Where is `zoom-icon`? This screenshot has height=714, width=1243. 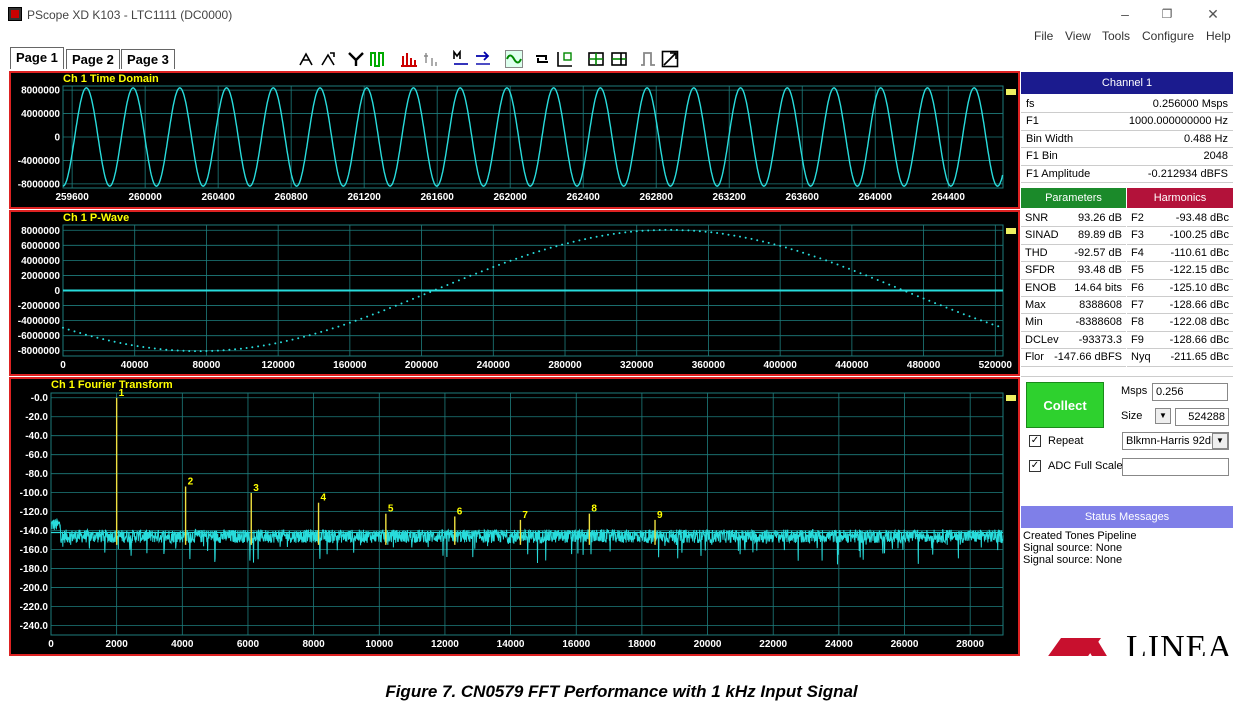 zoom-icon is located at coordinates (307, 59).